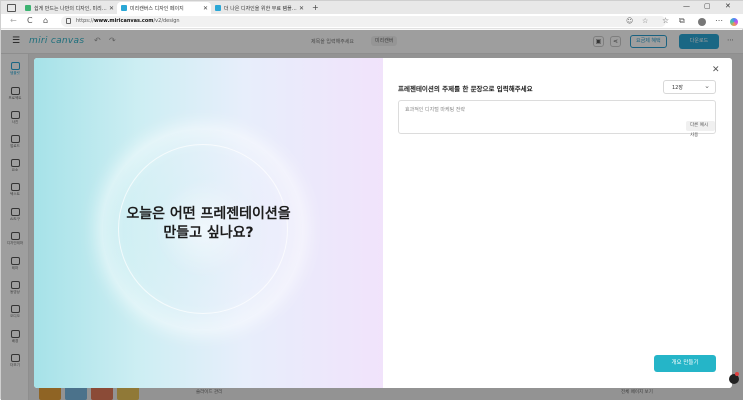 This screenshot has width=743, height=400. I want to click on topic-placeholder: 효과적인 디지털 마케팅 전략, so click(435, 110).